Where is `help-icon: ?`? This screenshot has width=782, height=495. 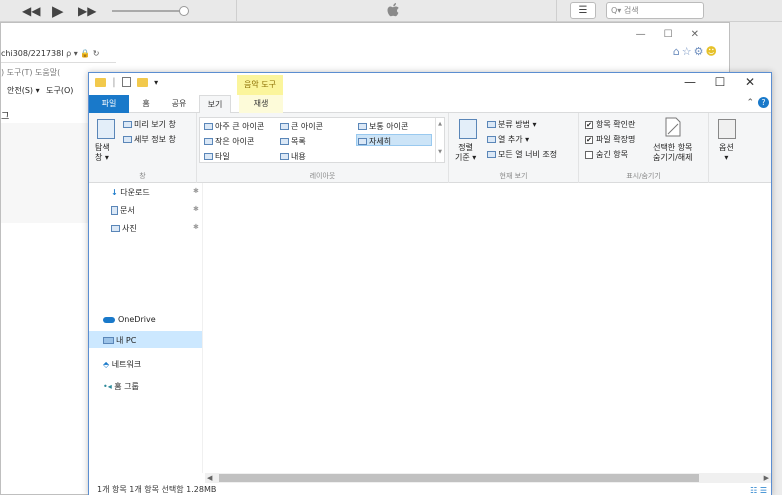
help-icon: ? is located at coordinates (763, 102).